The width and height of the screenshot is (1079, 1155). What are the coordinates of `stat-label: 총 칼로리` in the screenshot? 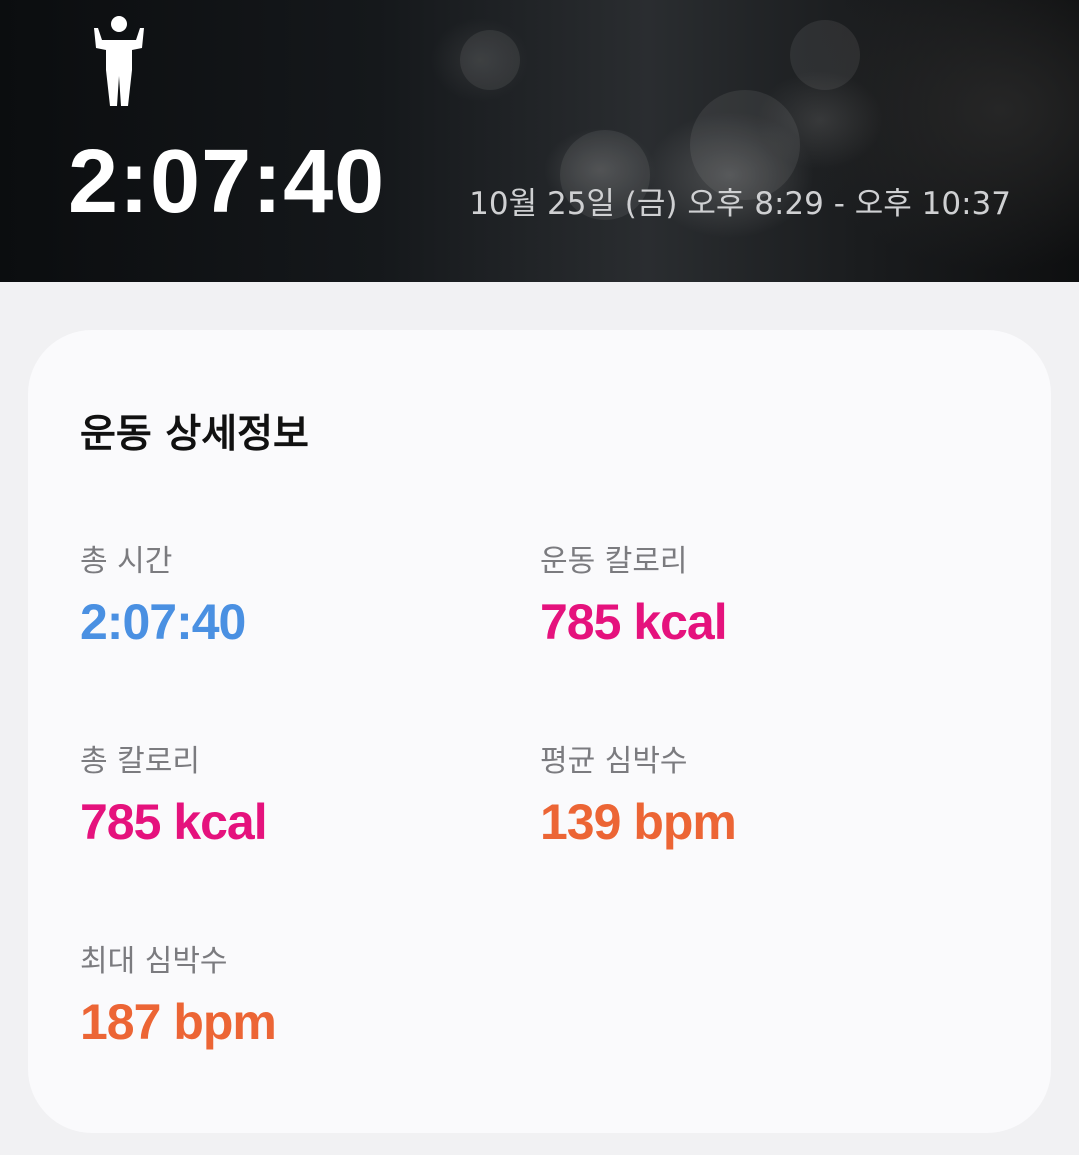 It's located at (140, 761).